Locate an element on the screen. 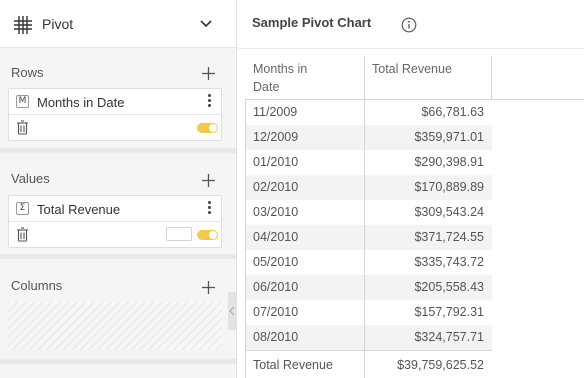 The image size is (584, 378). grand-total-row: Total Revenue $39,759,625.52 is located at coordinates (368, 364).